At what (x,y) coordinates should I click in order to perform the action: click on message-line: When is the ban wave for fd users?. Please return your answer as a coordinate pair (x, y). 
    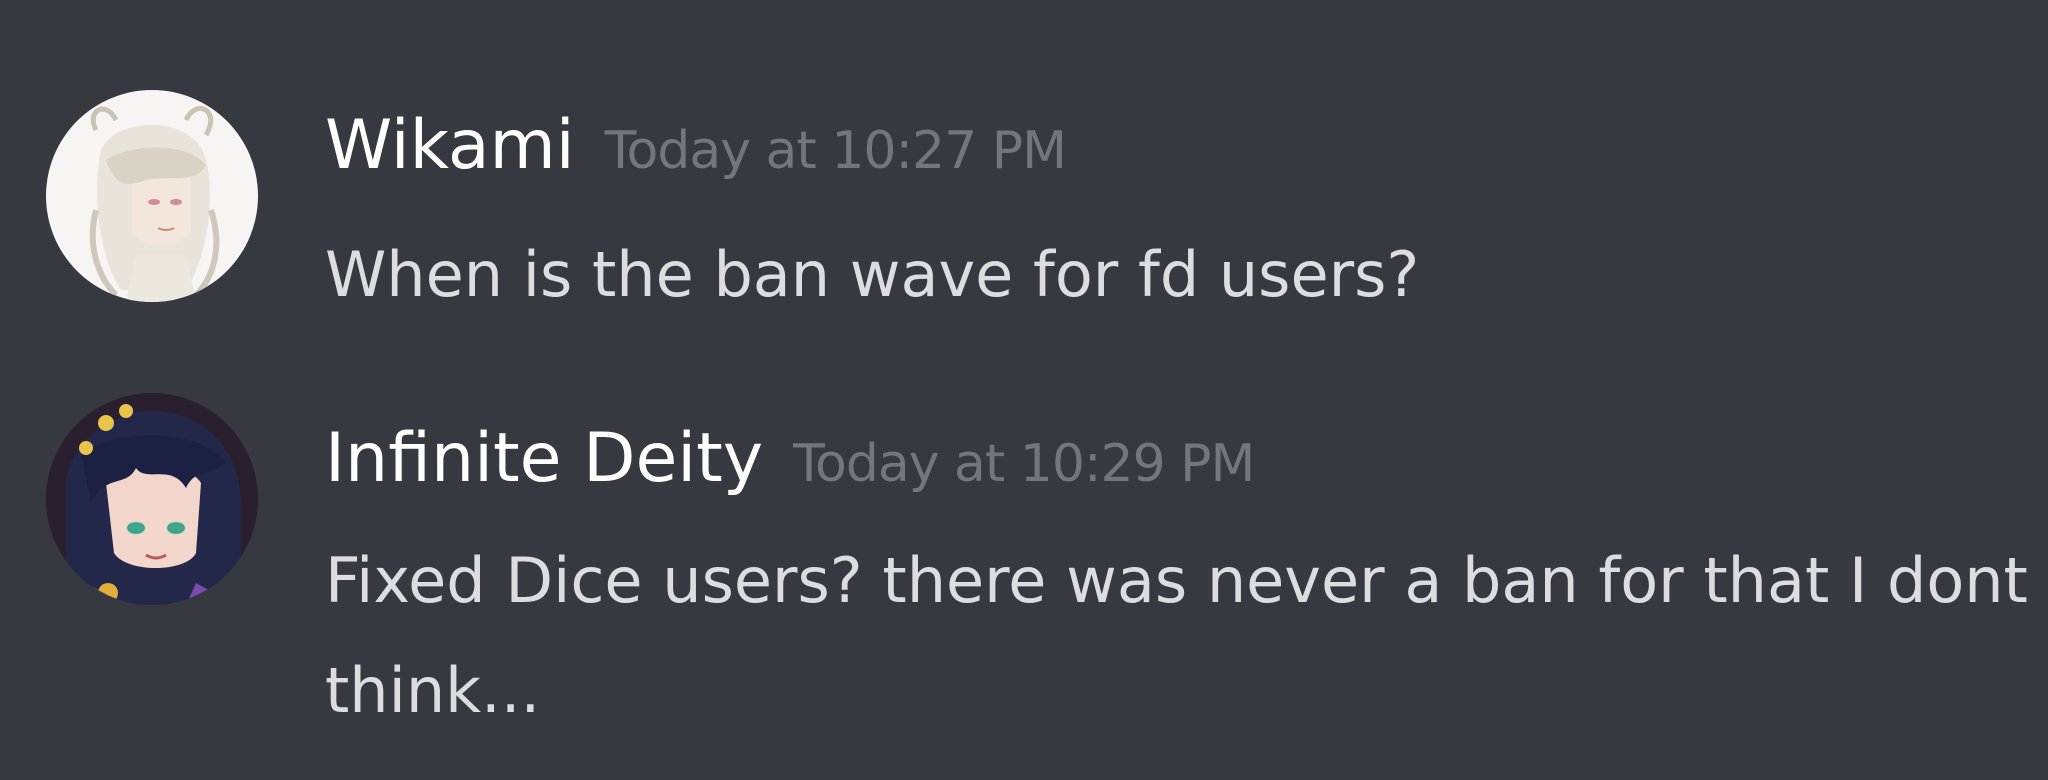
    Looking at the image, I should click on (872, 274).